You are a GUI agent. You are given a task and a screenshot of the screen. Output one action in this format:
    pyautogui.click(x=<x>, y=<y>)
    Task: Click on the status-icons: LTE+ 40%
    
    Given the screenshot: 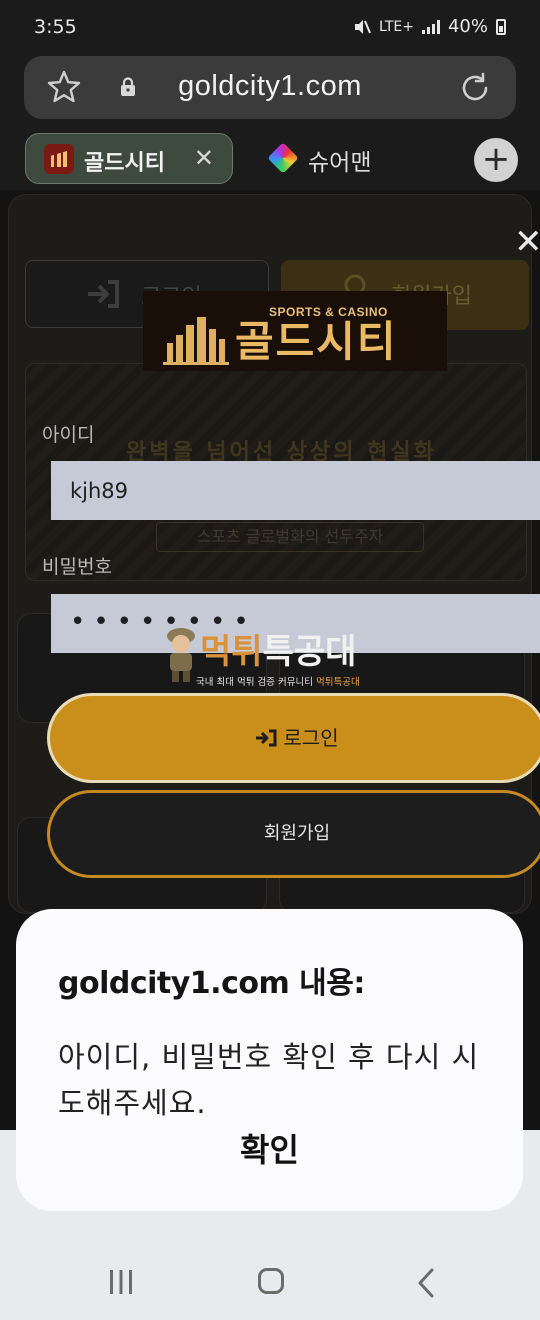 What is the action you would take?
    pyautogui.click(x=429, y=26)
    